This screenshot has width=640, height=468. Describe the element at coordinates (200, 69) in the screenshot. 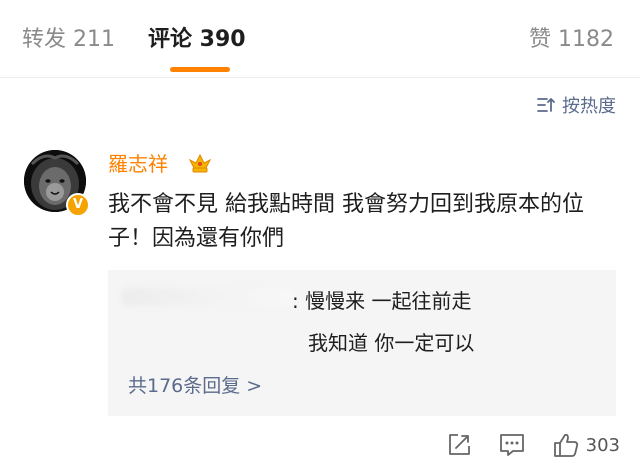

I see `active-tab-indicator` at that location.